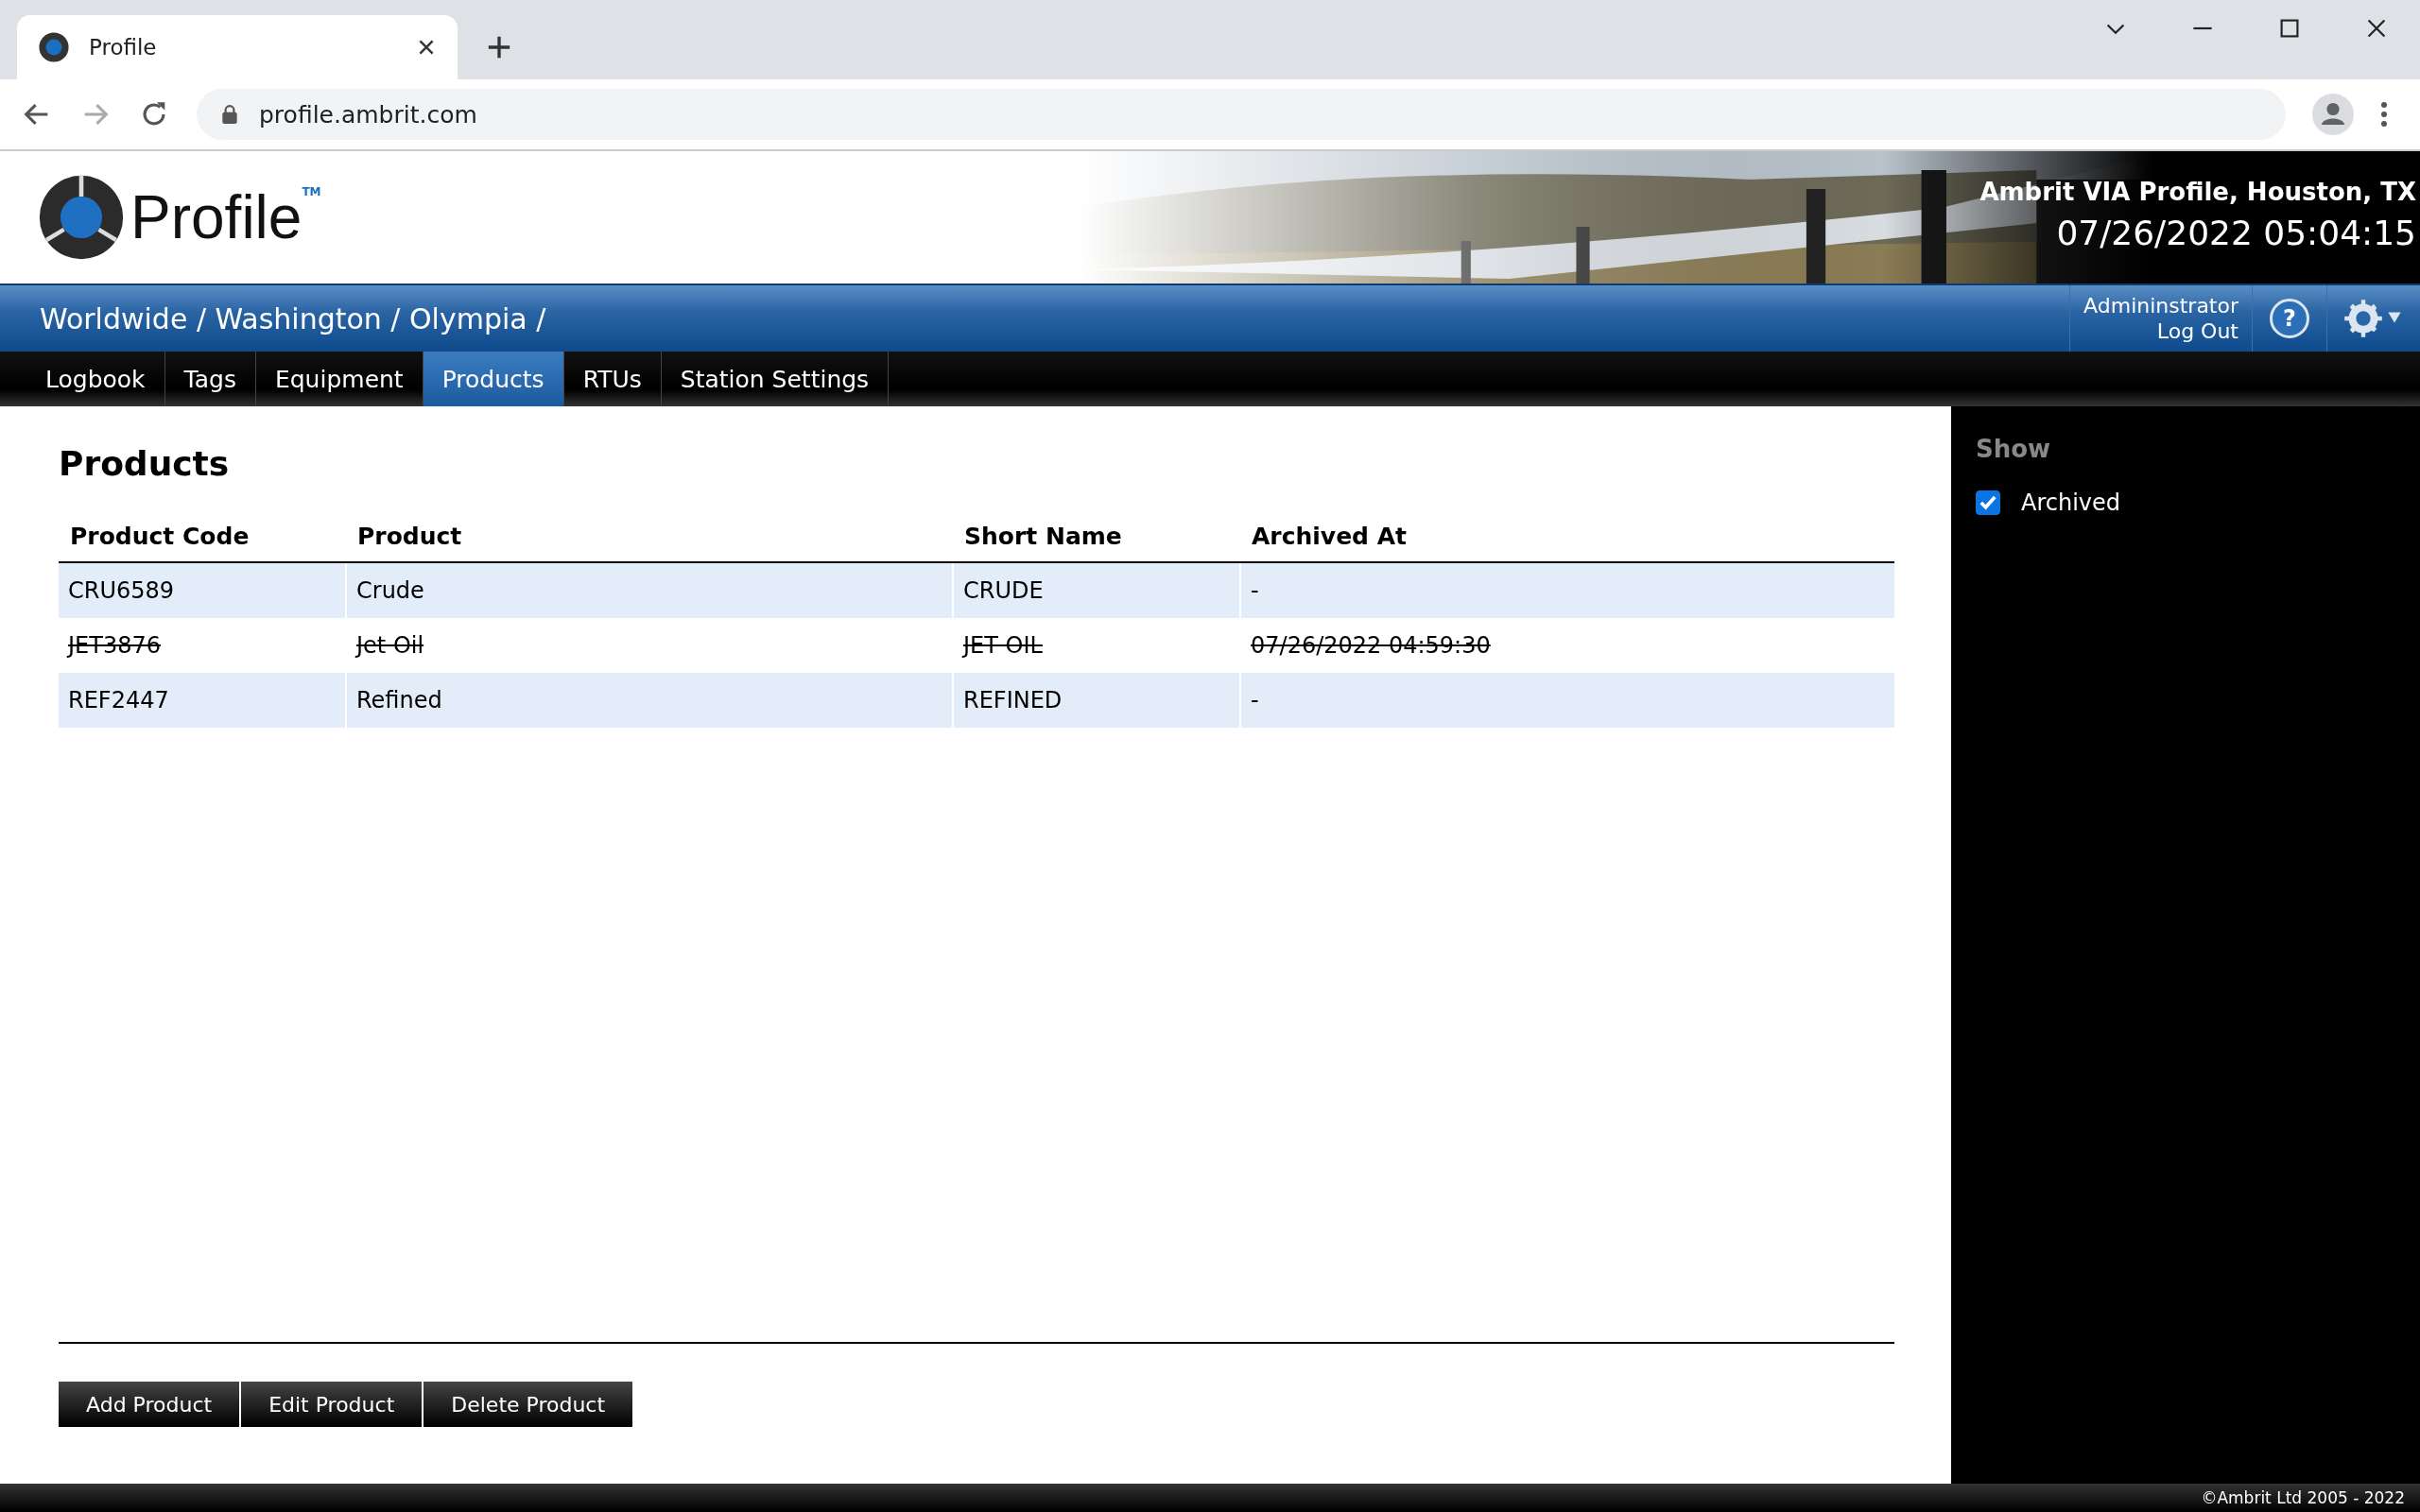  What do you see at coordinates (311, 191) in the screenshot?
I see `trademark: TM` at bounding box center [311, 191].